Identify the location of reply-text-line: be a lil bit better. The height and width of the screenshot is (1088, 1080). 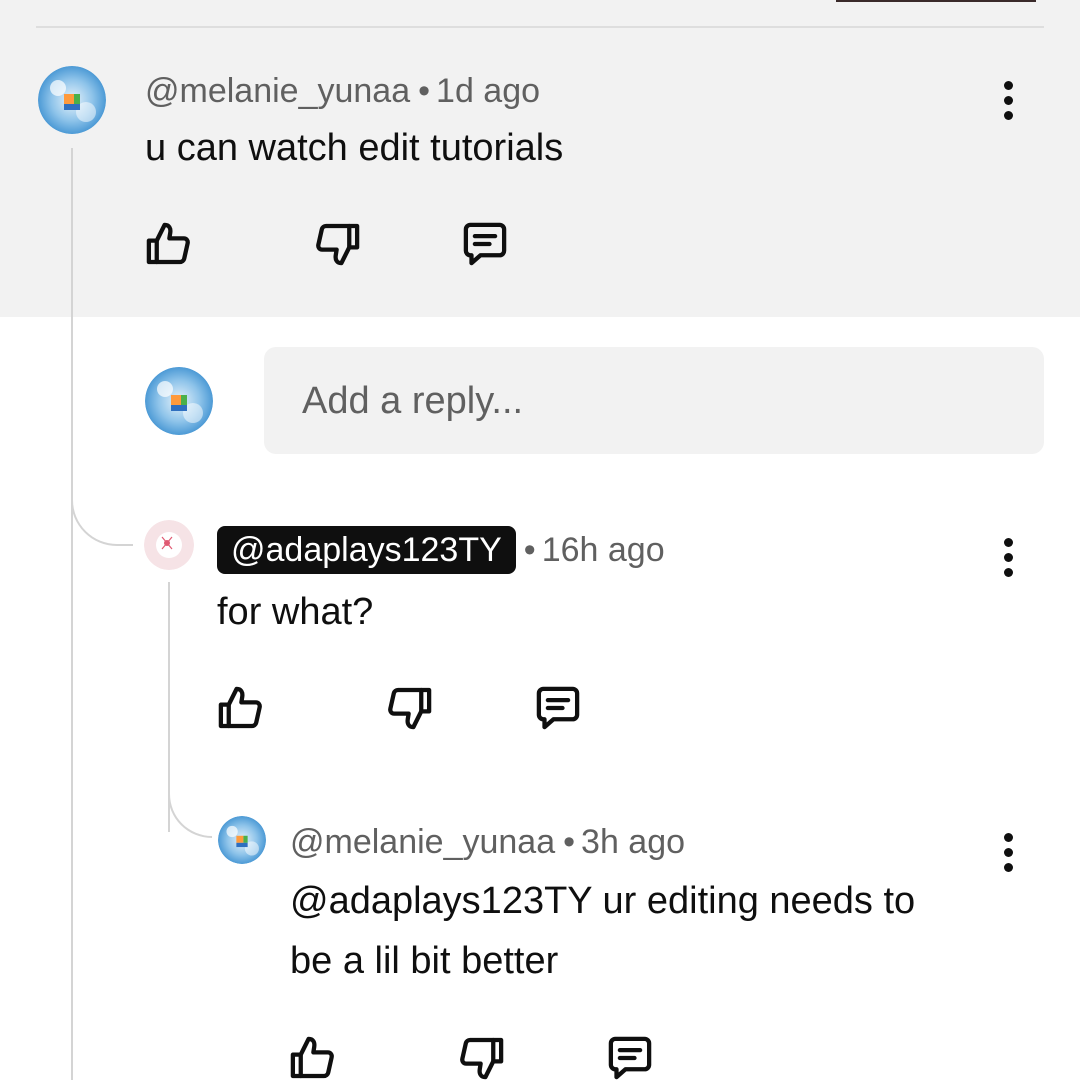
(424, 961).